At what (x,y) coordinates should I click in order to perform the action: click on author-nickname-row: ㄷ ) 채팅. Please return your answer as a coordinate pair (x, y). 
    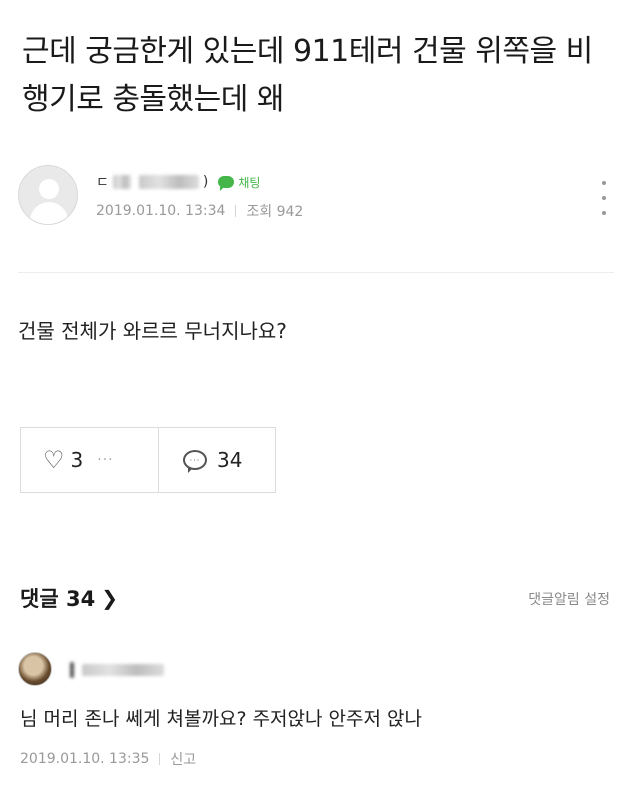
    Looking at the image, I should click on (178, 182).